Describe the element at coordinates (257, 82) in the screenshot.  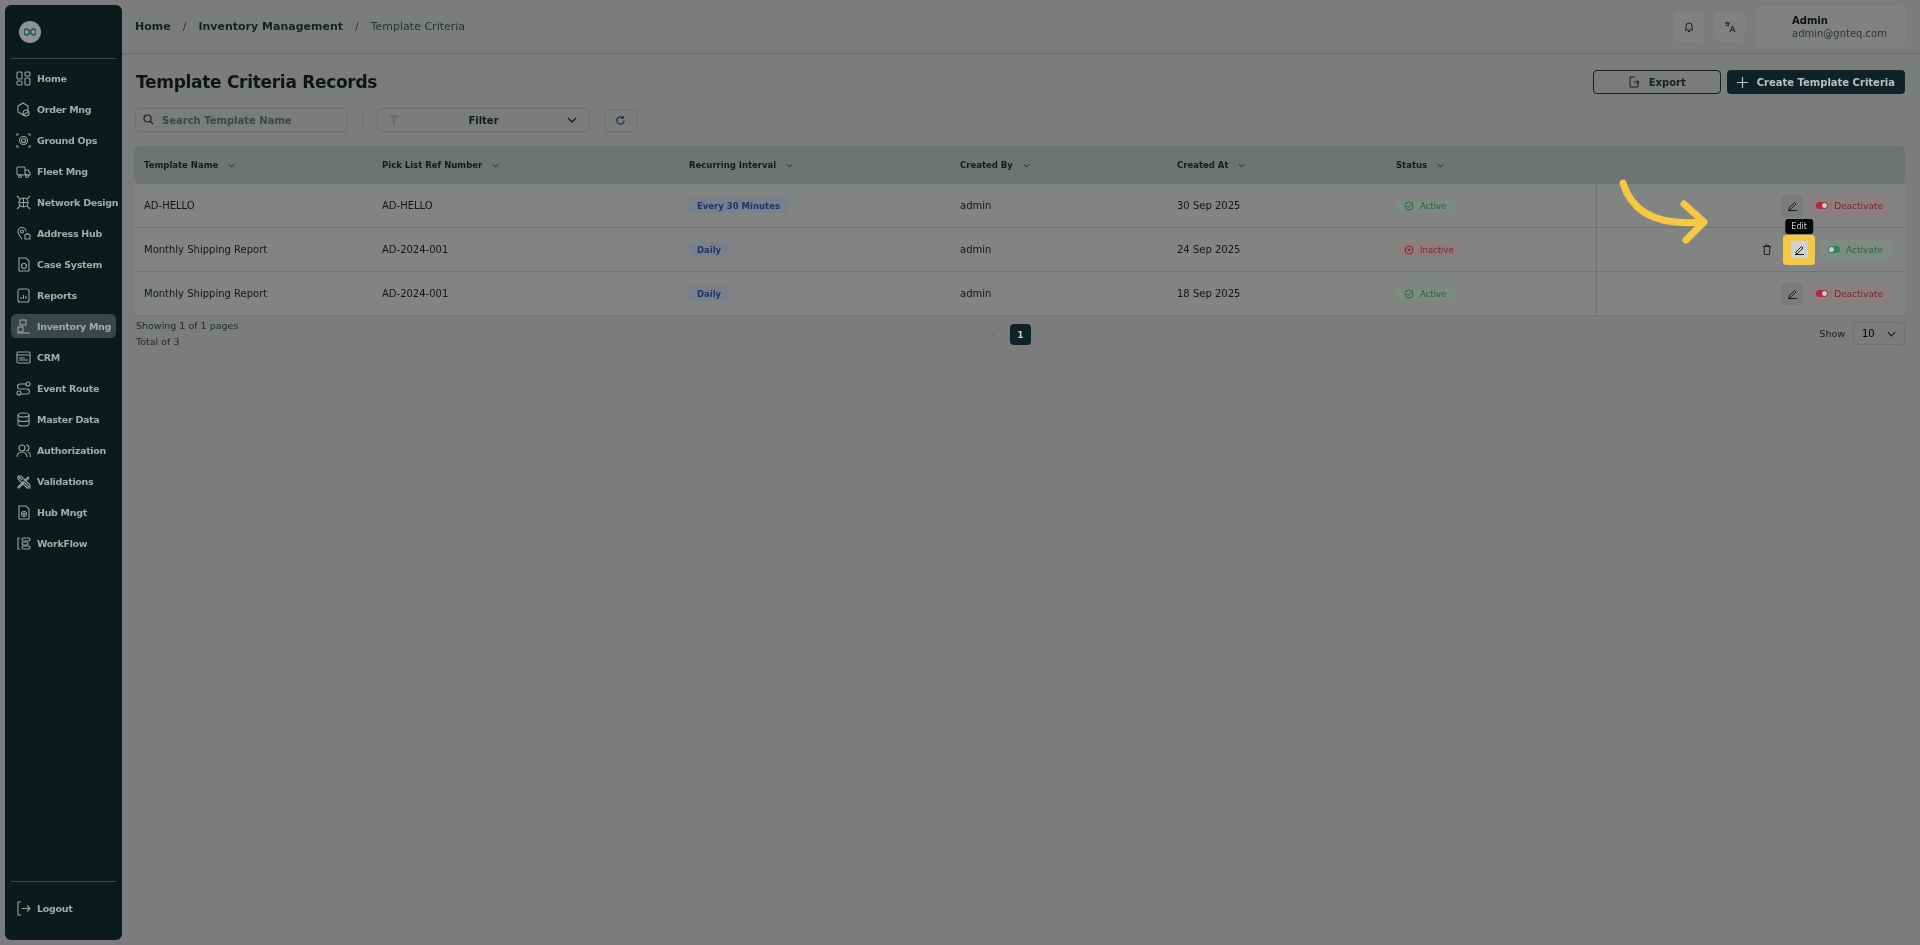
I see `page-title: Template Criteria Records` at that location.